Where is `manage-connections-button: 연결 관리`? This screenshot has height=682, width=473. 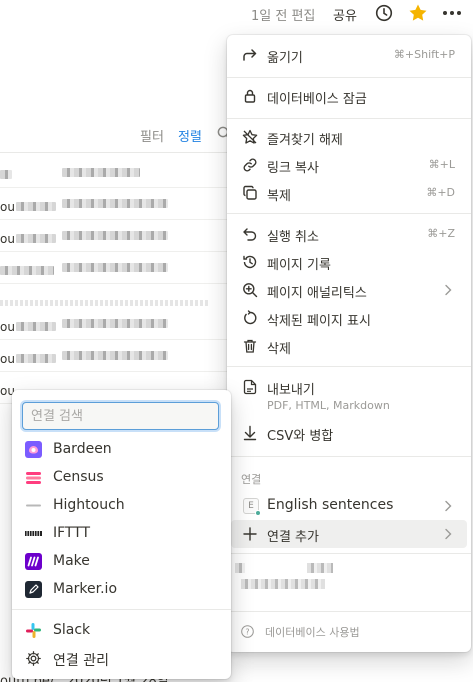 manage-connections-button: 연결 관리 is located at coordinates (121, 659).